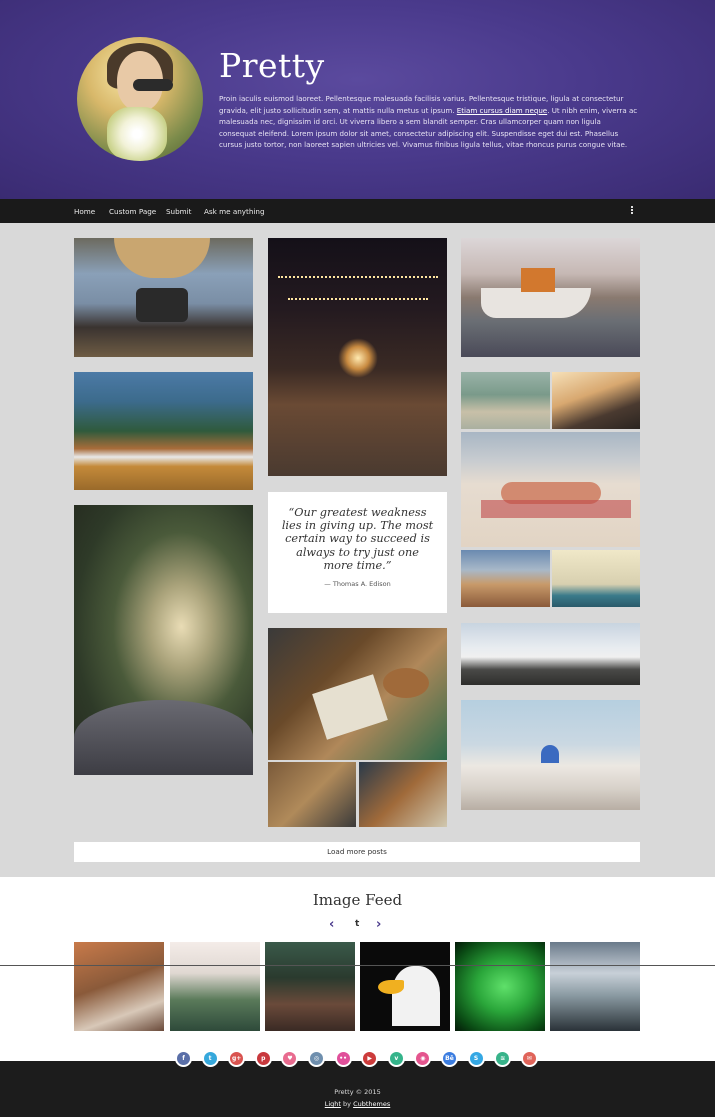 The image size is (715, 1117). What do you see at coordinates (505, 400) in the screenshot?
I see `post-photo-beach-town` at bounding box center [505, 400].